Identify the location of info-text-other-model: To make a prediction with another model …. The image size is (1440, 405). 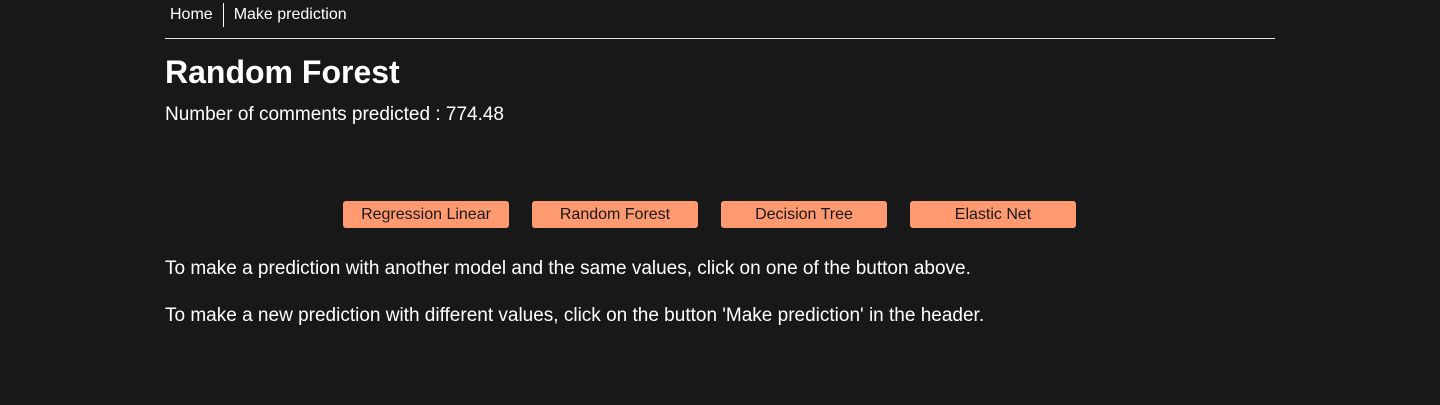
(568, 268).